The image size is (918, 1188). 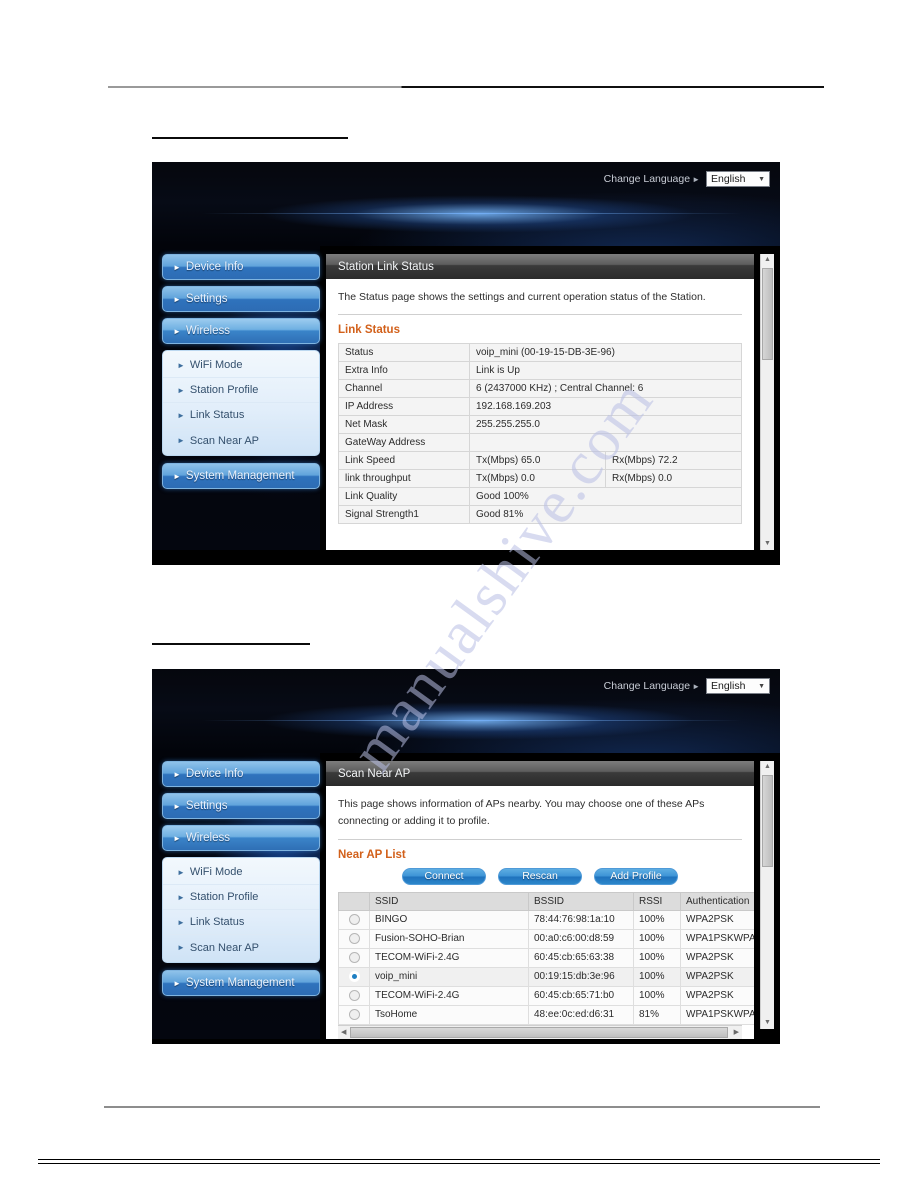 What do you see at coordinates (546, 919) in the screenshot?
I see `table-row: BINGO 78:44:76:98:1a:10 100% WPA2PSK` at bounding box center [546, 919].